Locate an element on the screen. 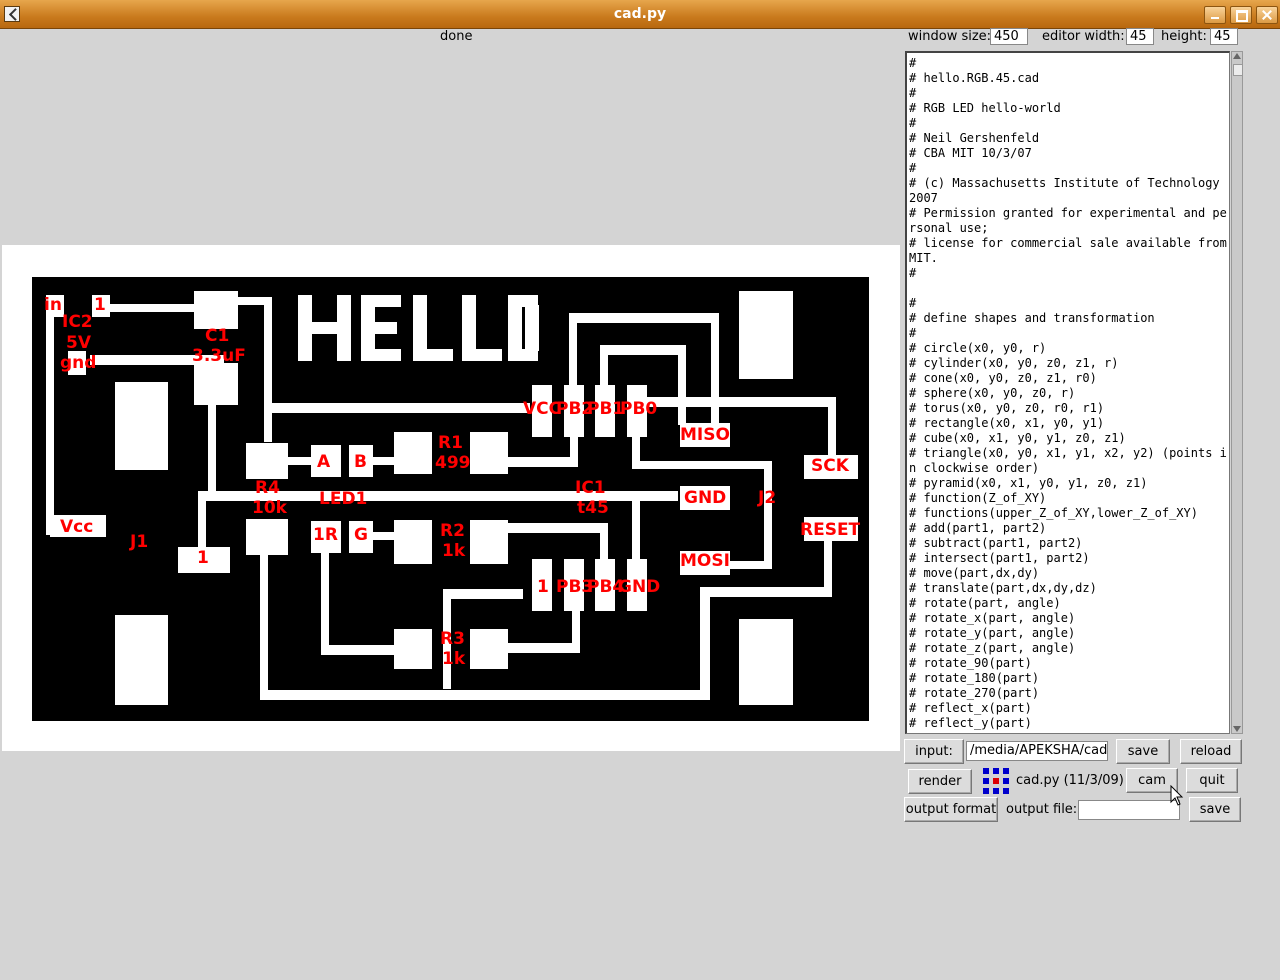 Image resolution: width=1280 pixels, height=980 pixels. save-input-button: save is located at coordinates (1143, 751).